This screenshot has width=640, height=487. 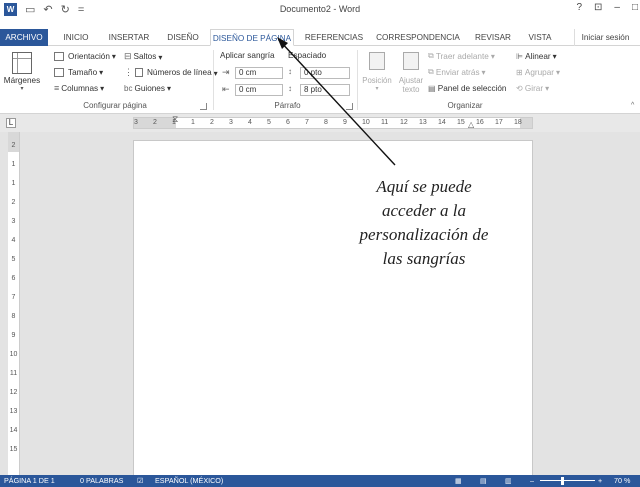 What do you see at coordinates (11, 123) in the screenshot?
I see `tab-selector-icon: L` at bounding box center [11, 123].